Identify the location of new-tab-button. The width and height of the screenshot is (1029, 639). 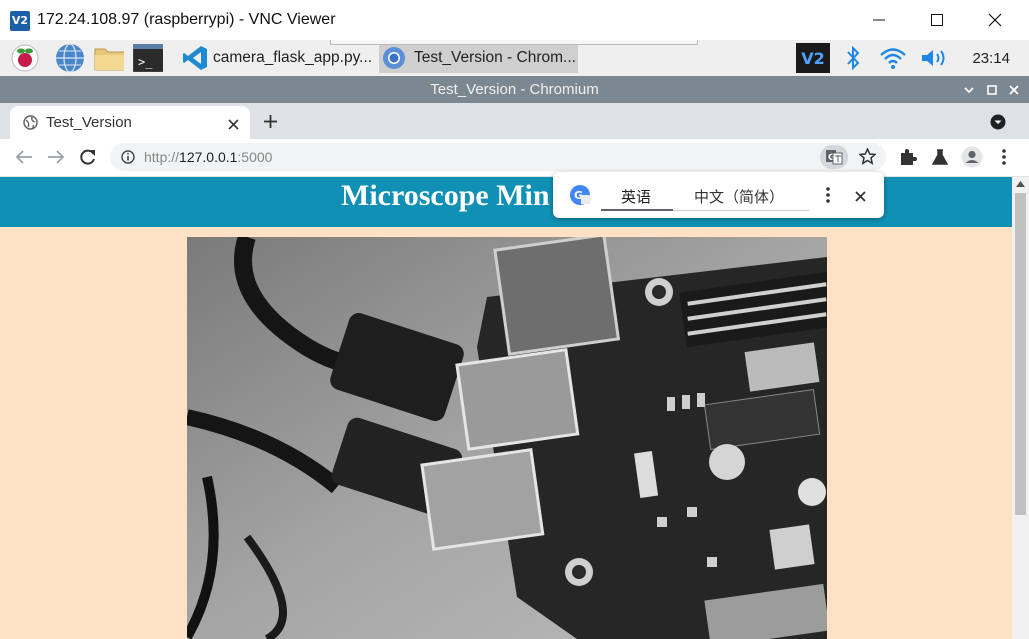
(270, 124).